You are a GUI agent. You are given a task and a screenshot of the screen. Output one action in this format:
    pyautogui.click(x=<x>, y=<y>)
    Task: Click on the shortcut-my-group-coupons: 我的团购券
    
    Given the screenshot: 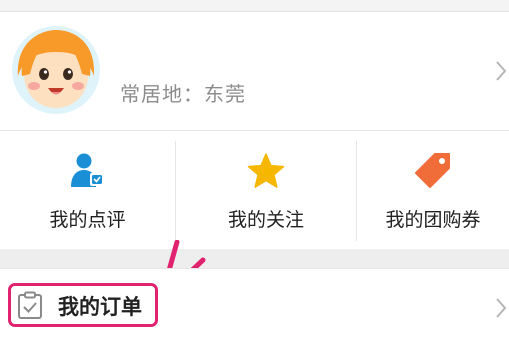 What is the action you would take?
    pyautogui.click(x=433, y=190)
    